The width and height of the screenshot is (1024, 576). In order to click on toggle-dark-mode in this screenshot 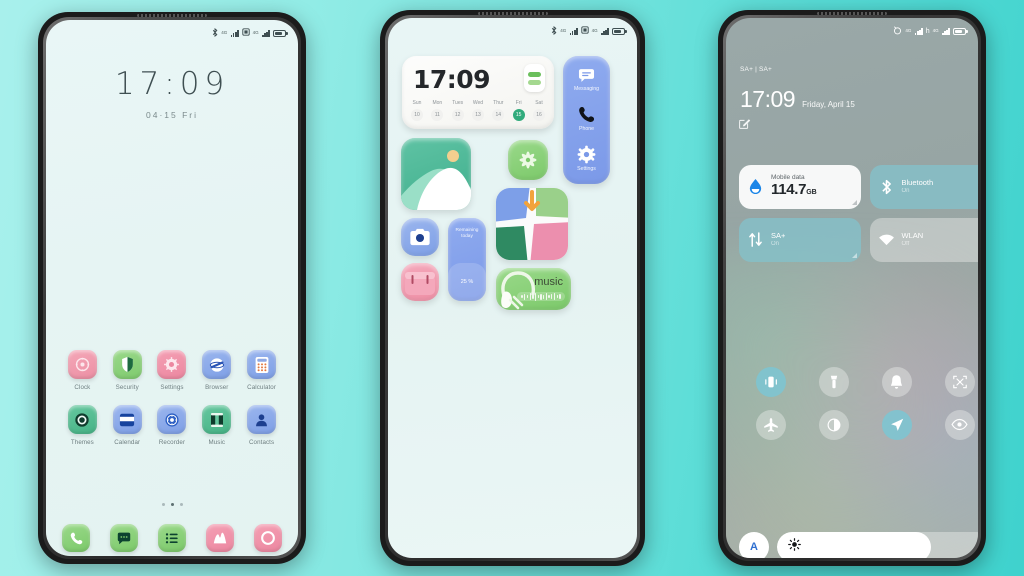, I will do `click(833, 424)`.